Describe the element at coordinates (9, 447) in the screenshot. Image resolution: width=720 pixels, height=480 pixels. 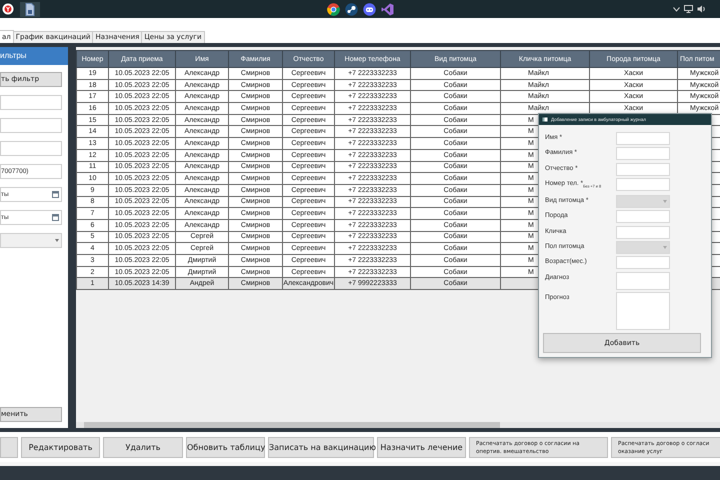
I see `toolbar-button` at that location.